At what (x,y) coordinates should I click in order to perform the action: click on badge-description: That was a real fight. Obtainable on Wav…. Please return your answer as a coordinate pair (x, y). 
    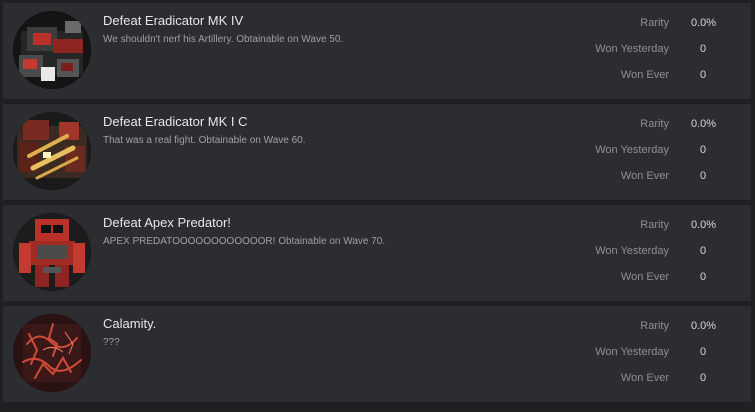
    Looking at the image, I should click on (204, 140).